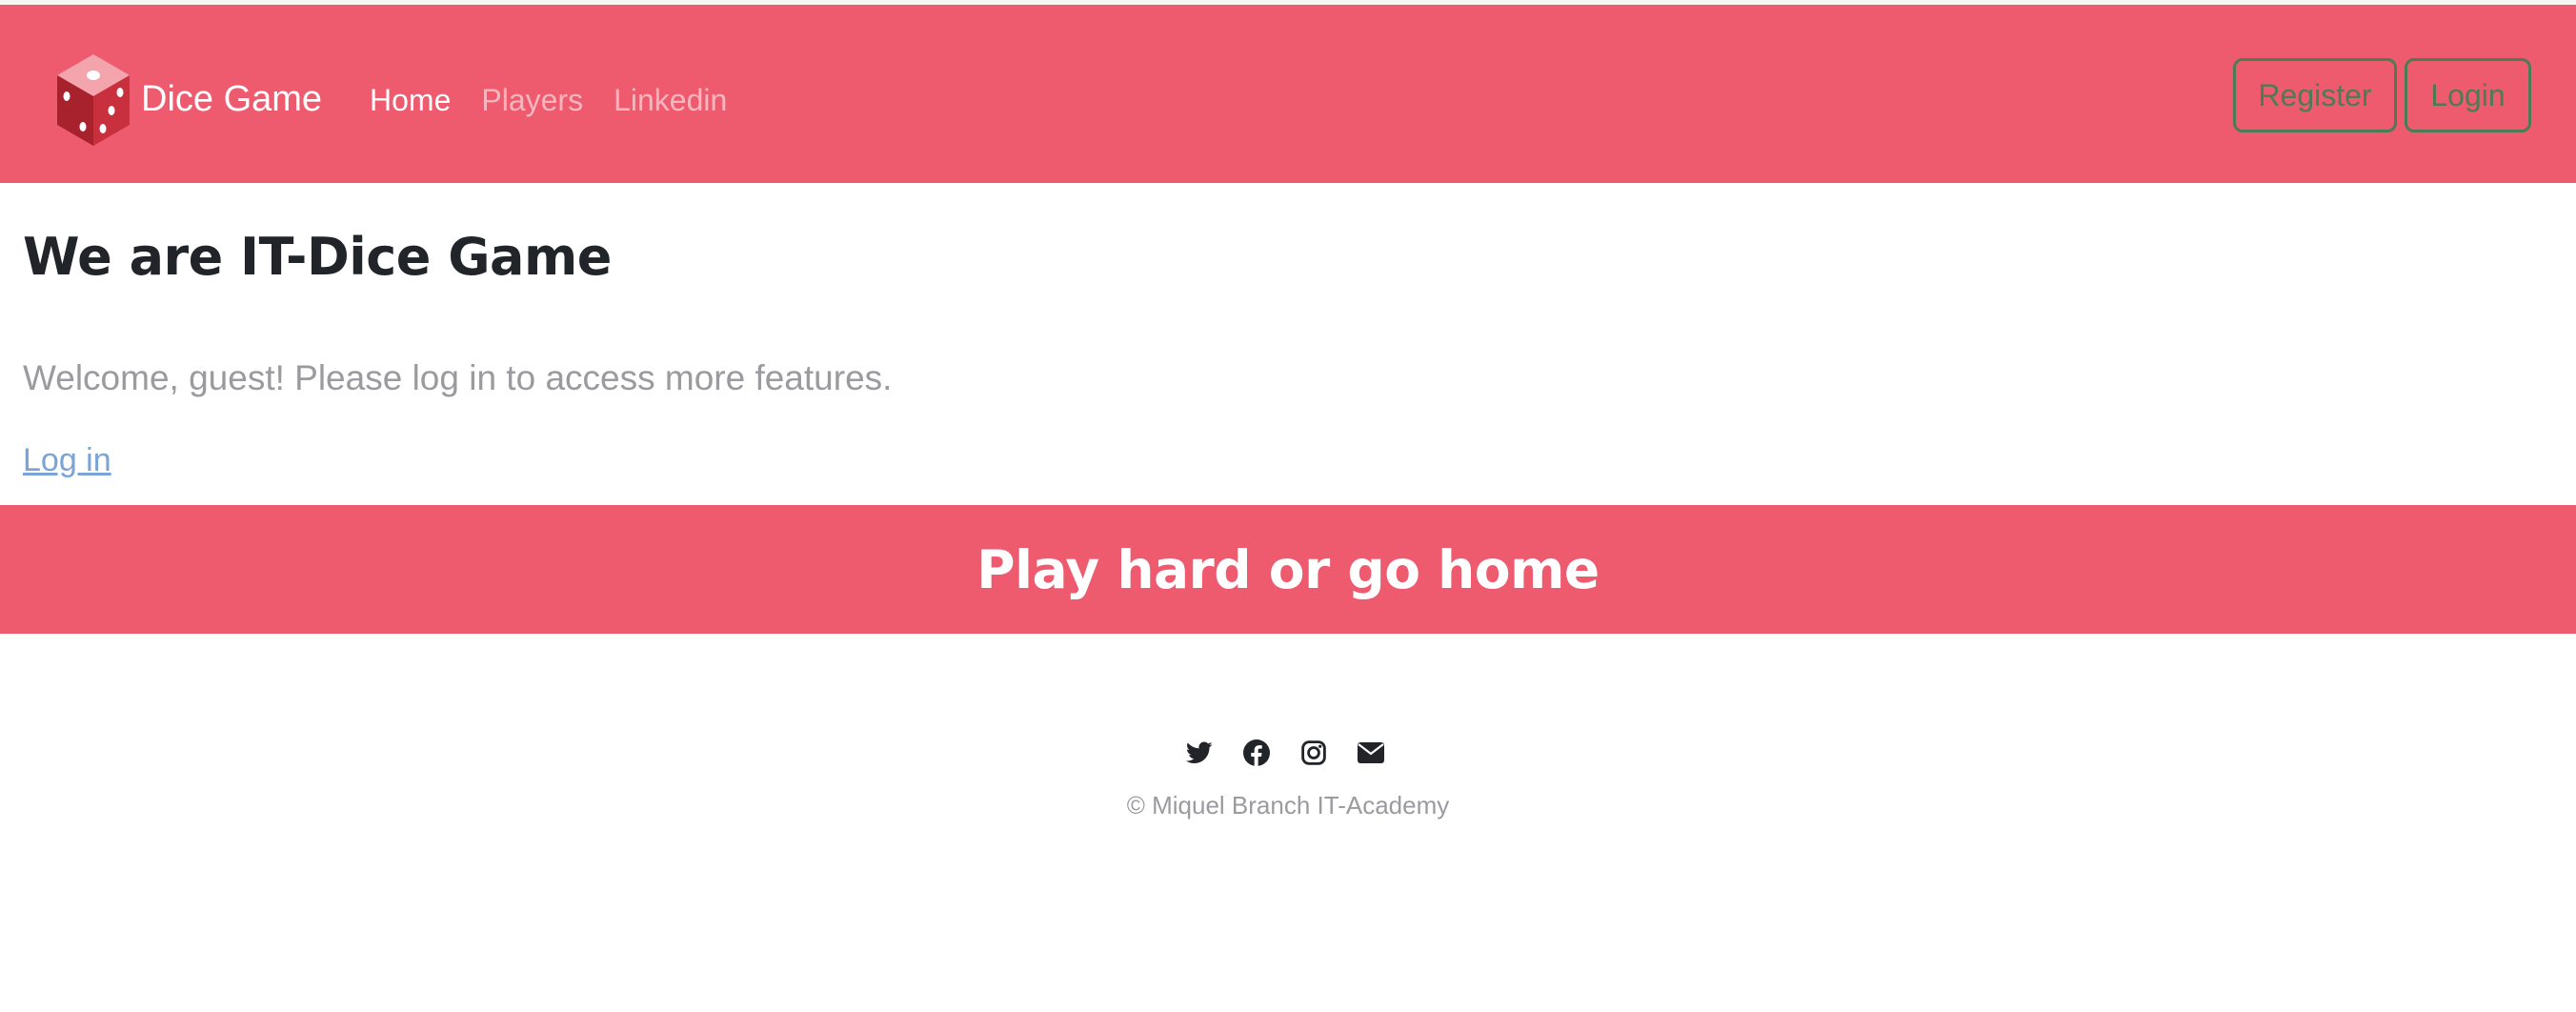  What do you see at coordinates (532, 100) in the screenshot?
I see `nav-link-players: Players` at bounding box center [532, 100].